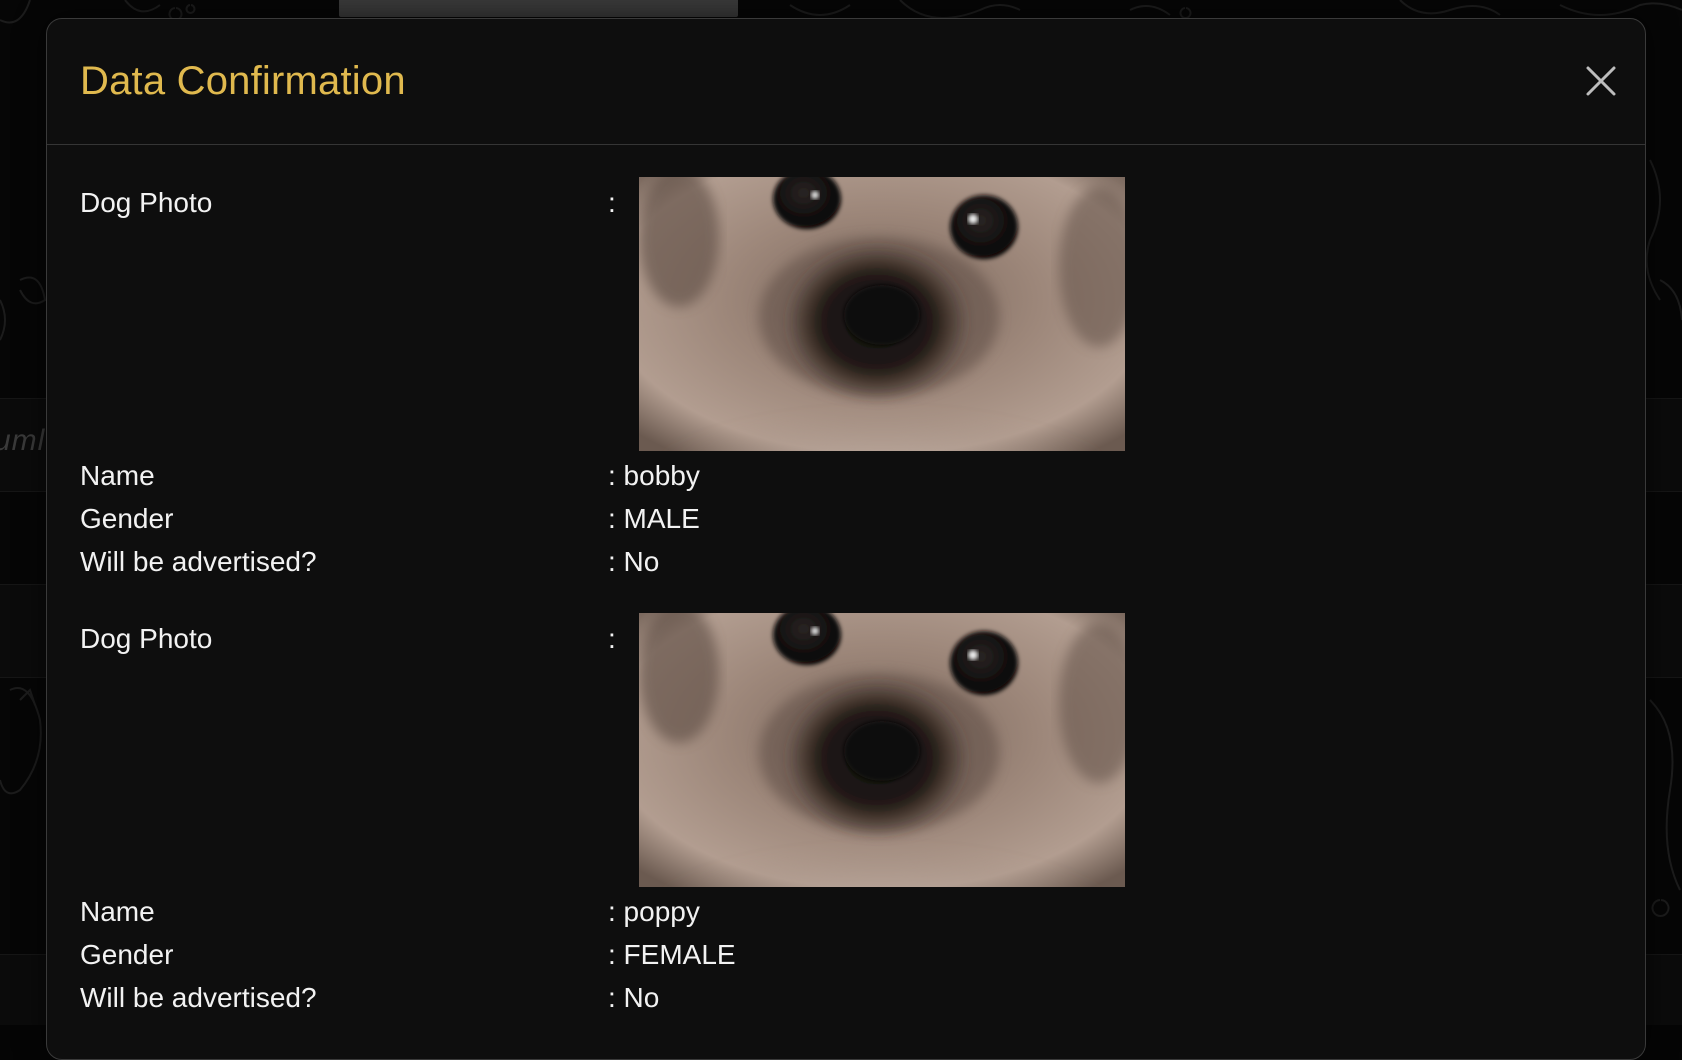  What do you see at coordinates (23, 440) in the screenshot?
I see `background-ghost-text: uml` at bounding box center [23, 440].